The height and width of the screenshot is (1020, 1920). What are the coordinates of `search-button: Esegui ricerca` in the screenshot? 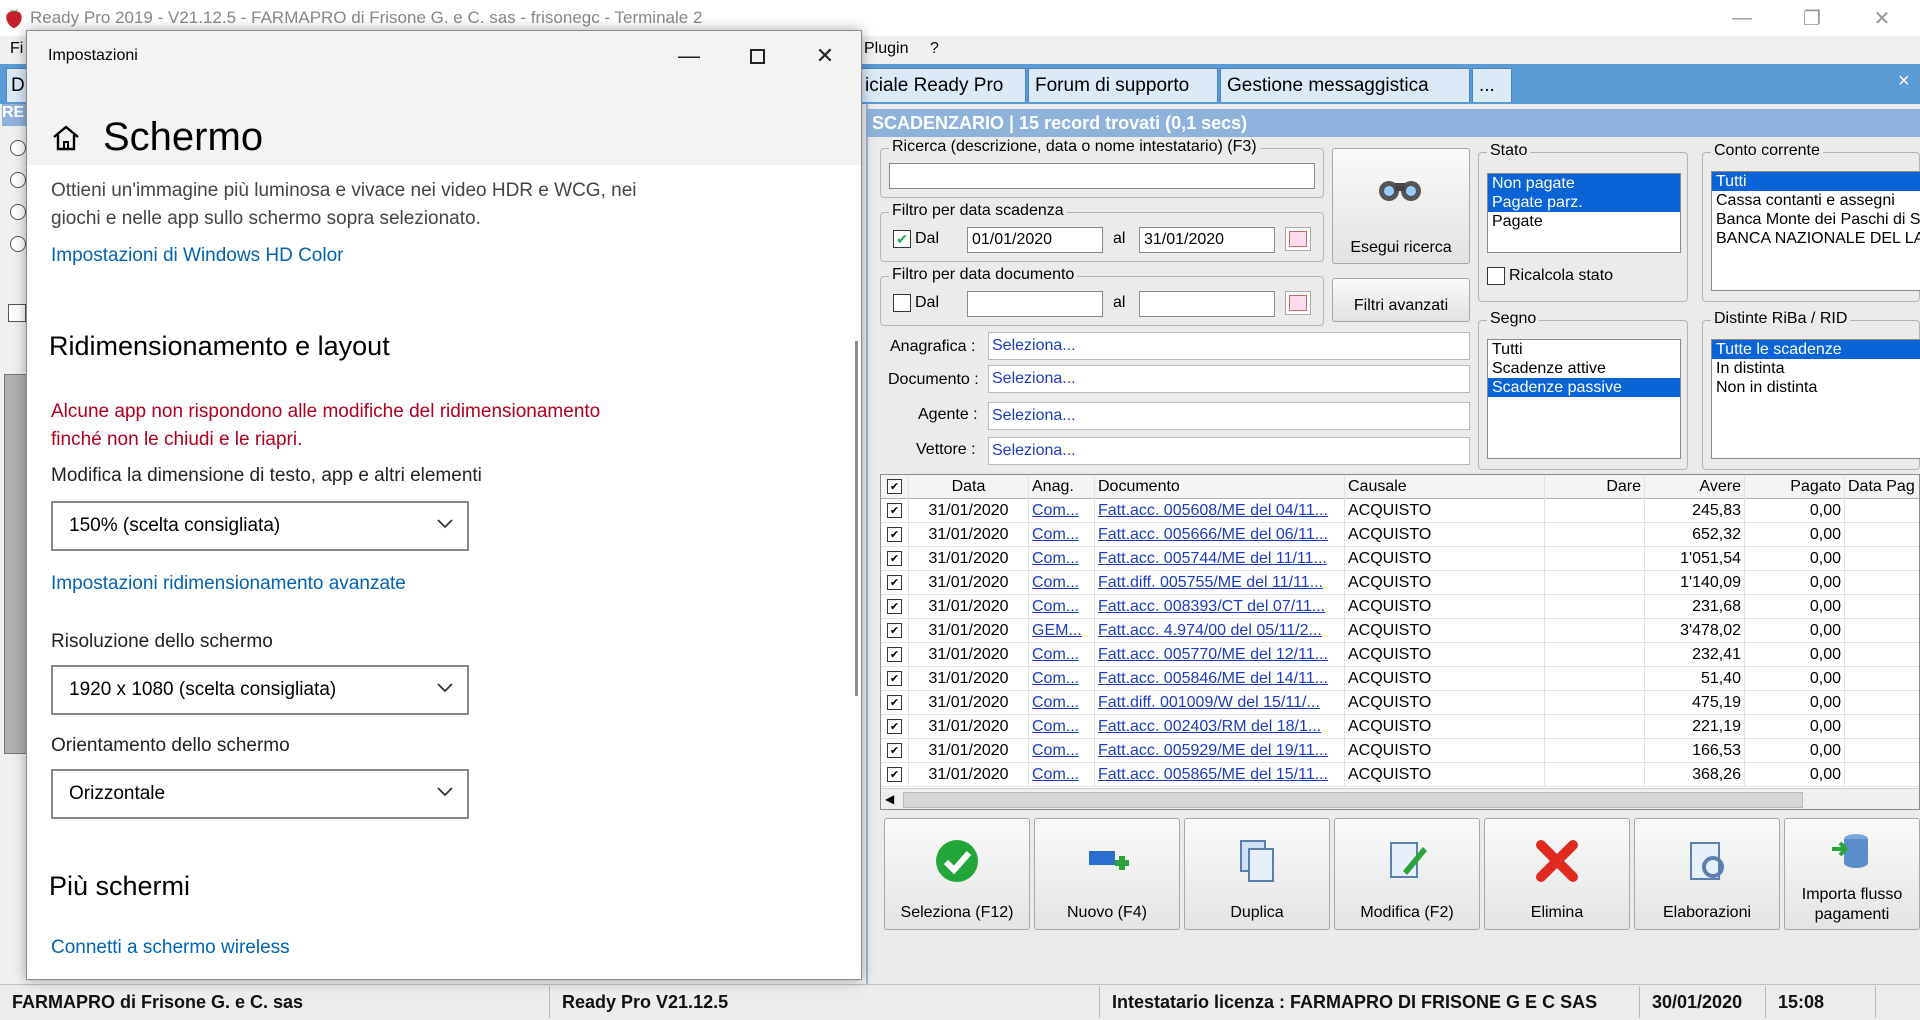 It's located at (1401, 206).